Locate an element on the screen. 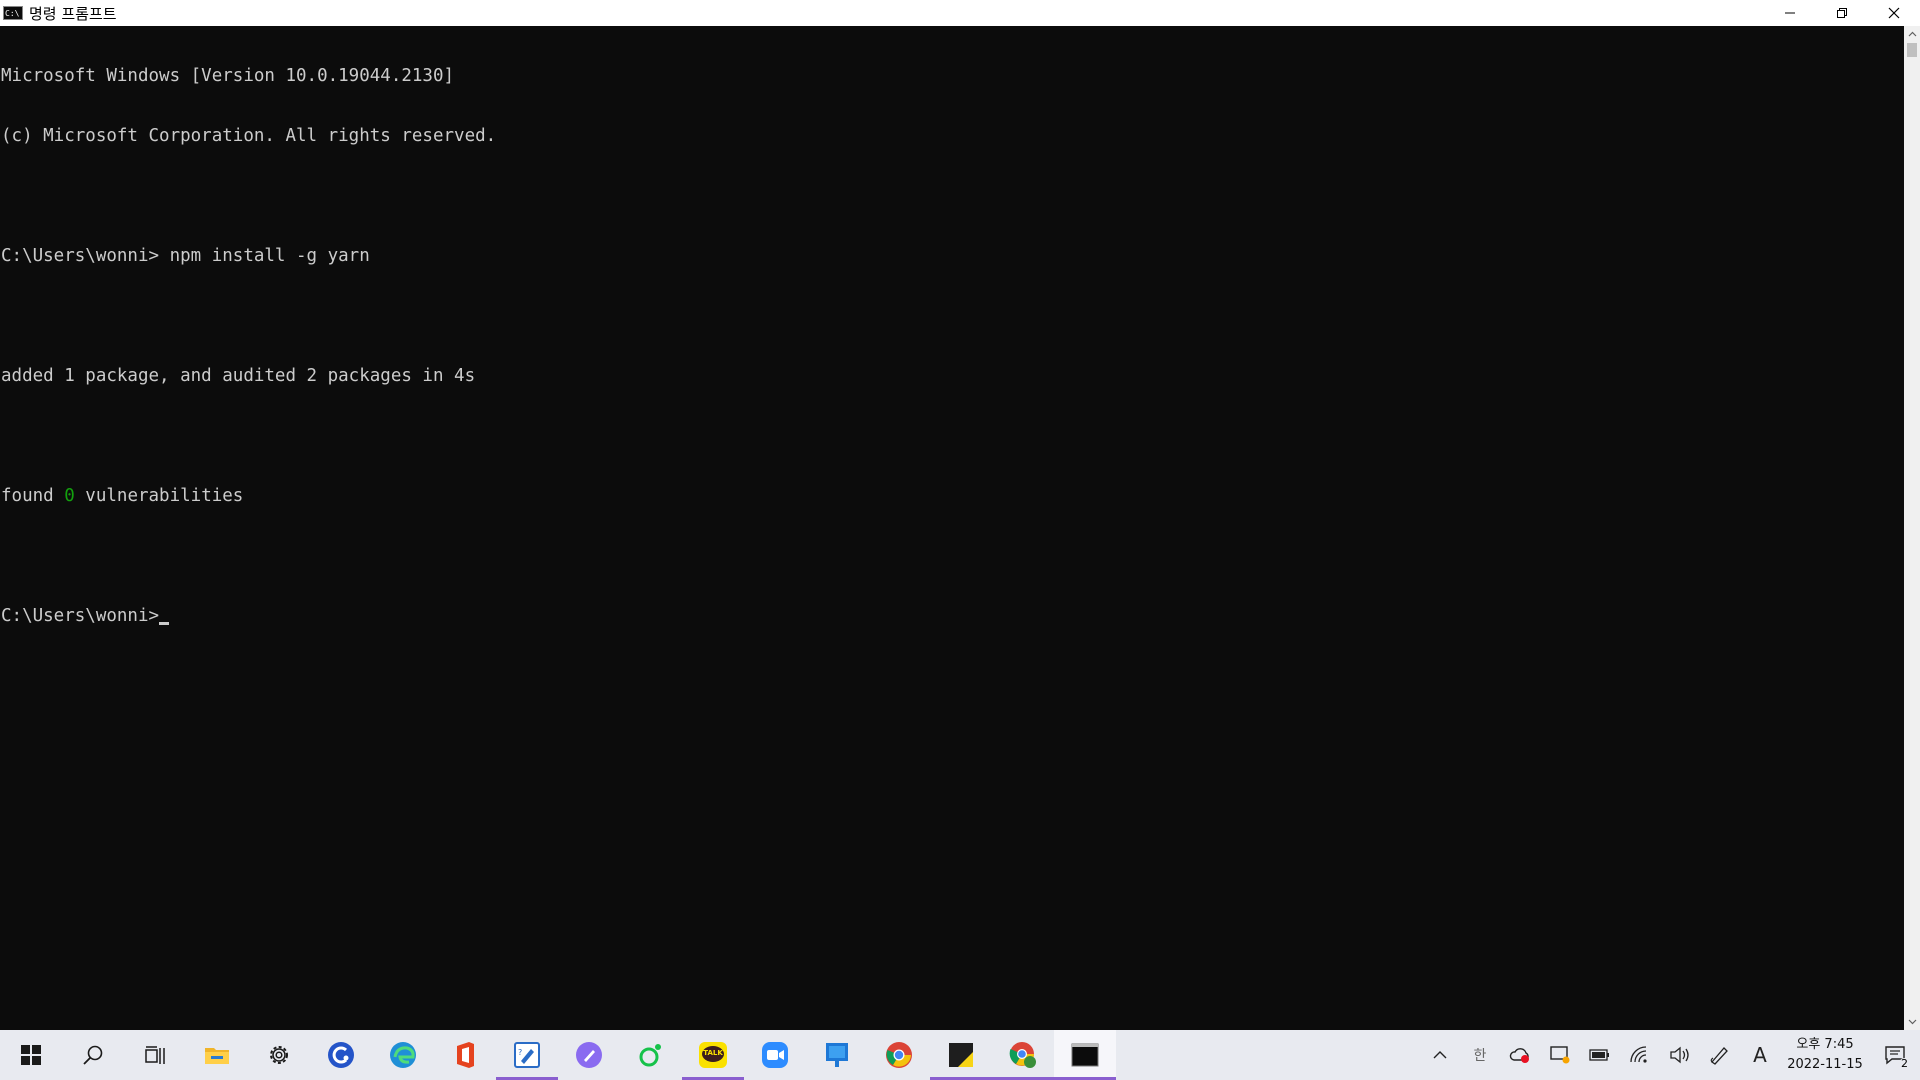  chrome-icon is located at coordinates (899, 1055).